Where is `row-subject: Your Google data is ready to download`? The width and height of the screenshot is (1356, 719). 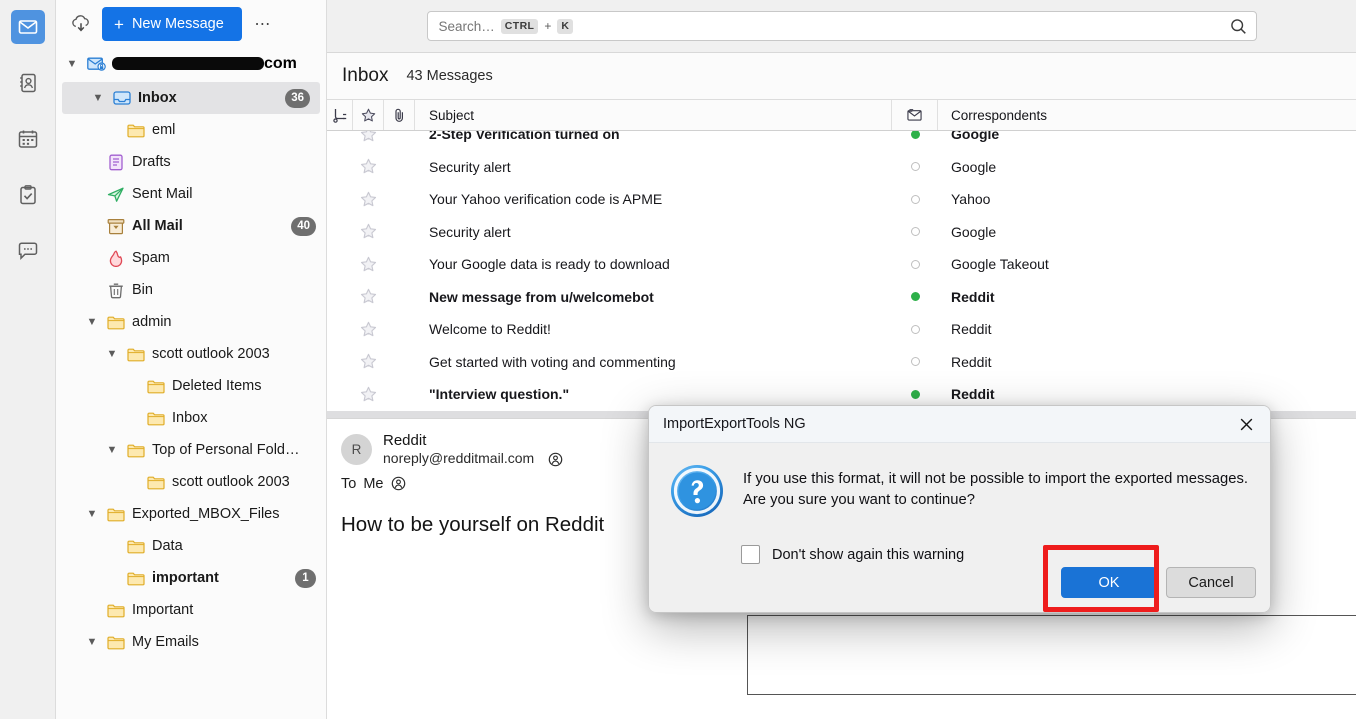
row-subject: Your Google data is ready to download is located at coordinates (549, 264).